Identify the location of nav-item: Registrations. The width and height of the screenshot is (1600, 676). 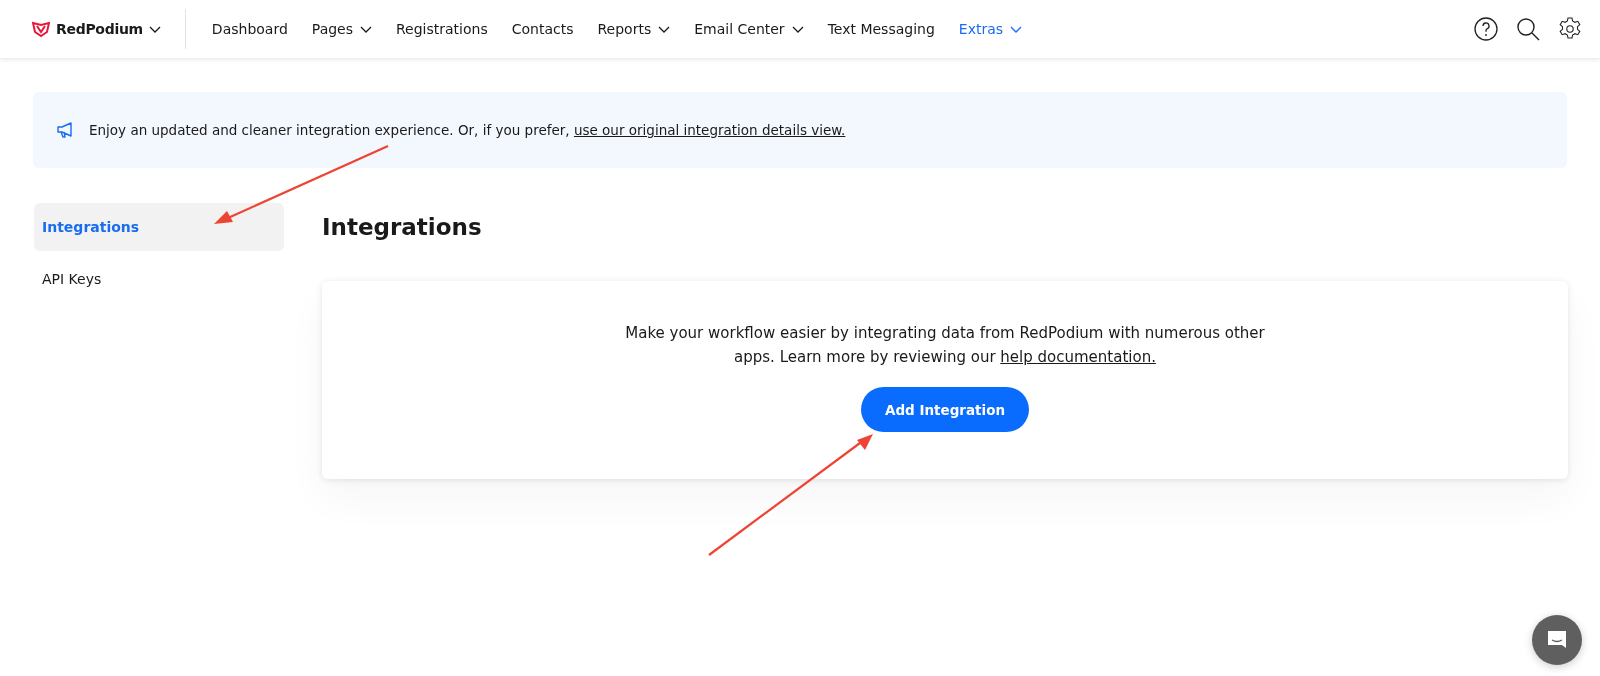
(442, 29).